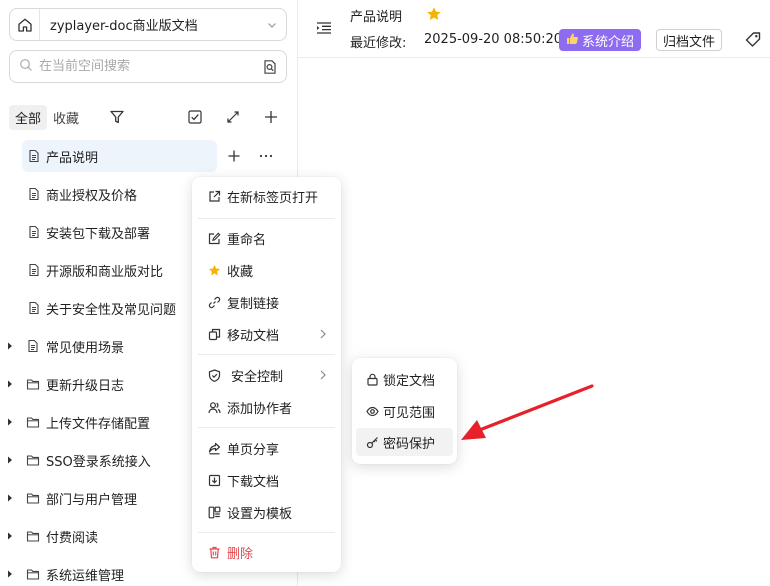 This screenshot has width=770, height=586. I want to click on submenu-item-visibility: 可见范围, so click(404, 411).